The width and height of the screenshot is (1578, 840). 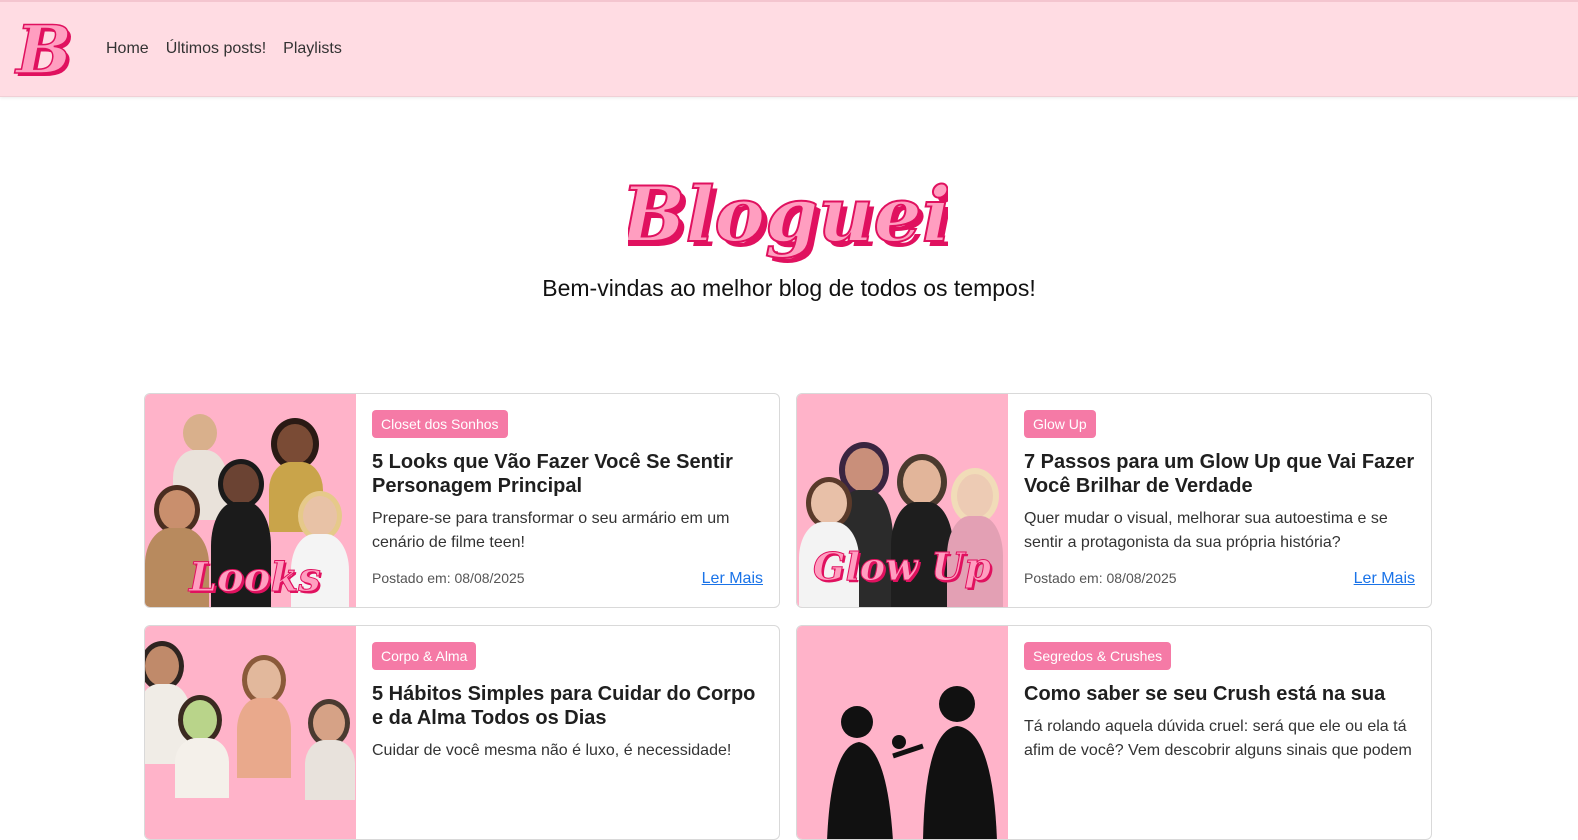 I want to click on couple-silhouette, so click(x=912, y=762).